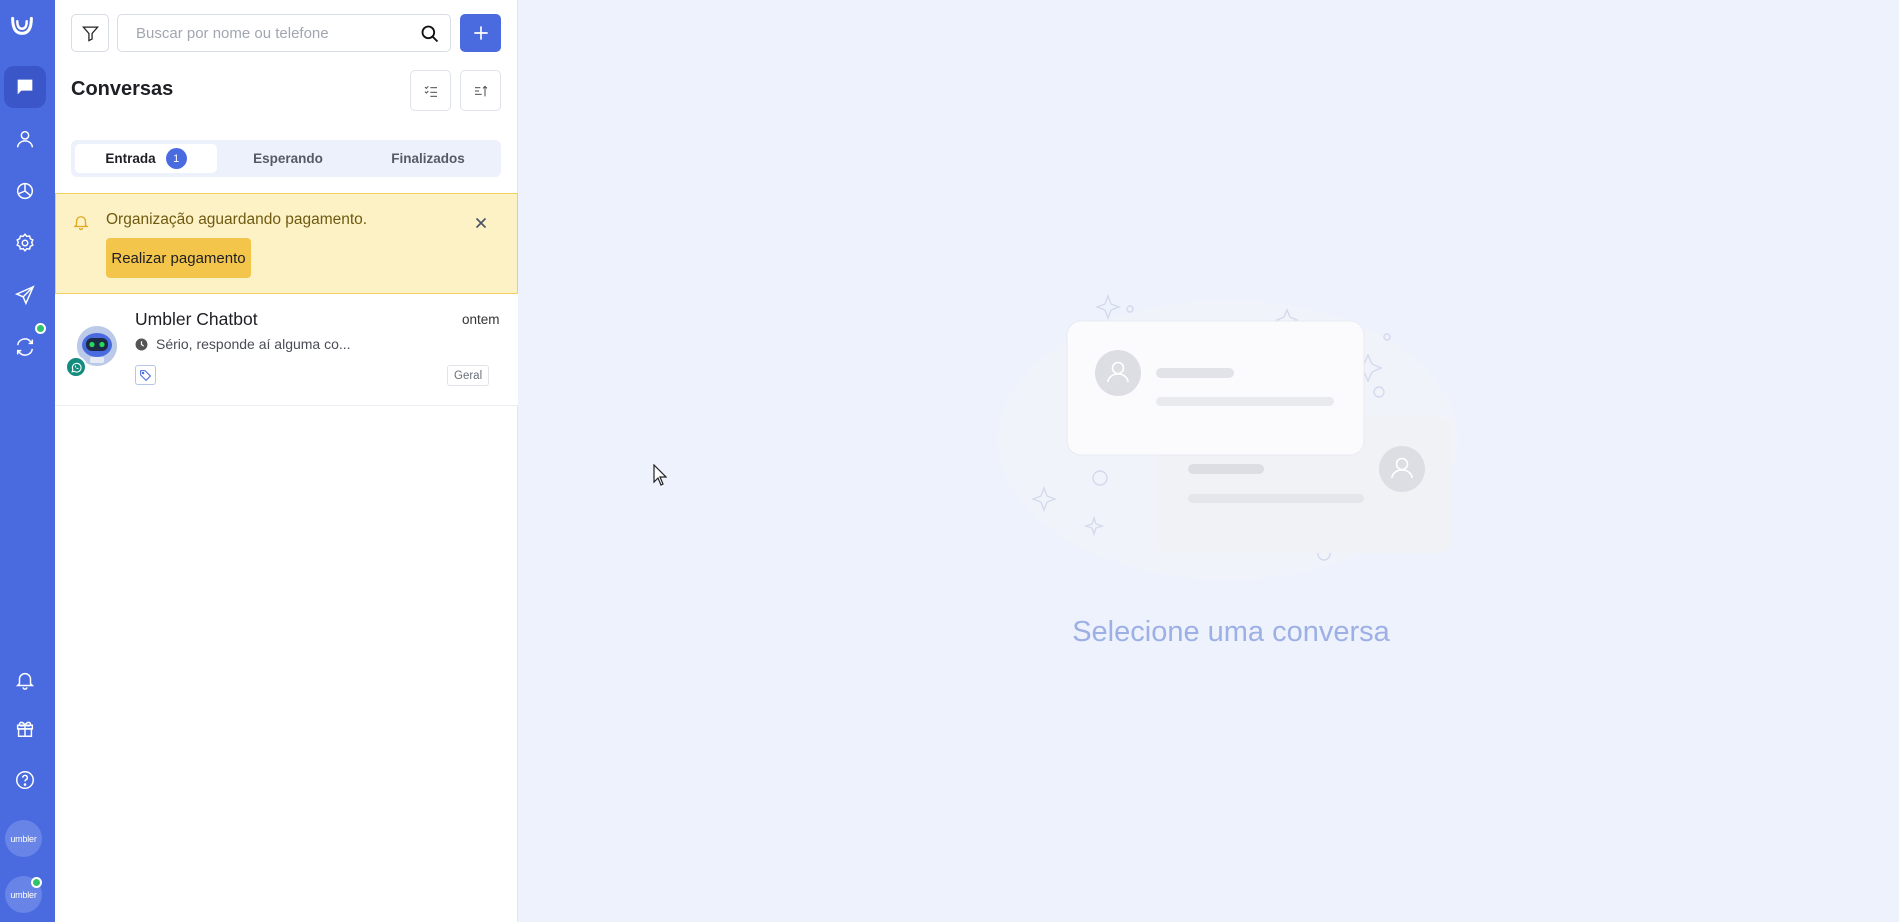 The height and width of the screenshot is (922, 1899). Describe the element at coordinates (141, 344) in the screenshot. I see `clock-icon` at that location.